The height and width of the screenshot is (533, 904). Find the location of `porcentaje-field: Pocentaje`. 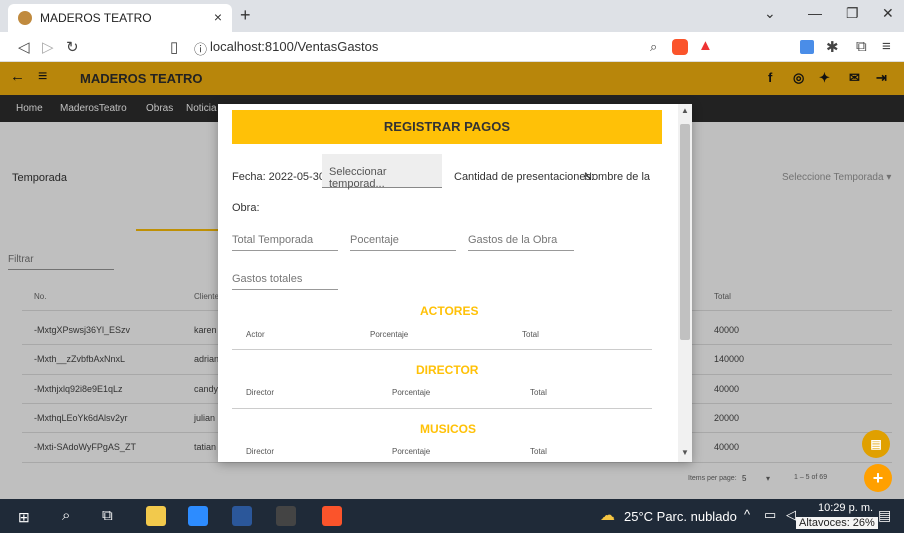

porcentaje-field: Pocentaje is located at coordinates (403, 242).